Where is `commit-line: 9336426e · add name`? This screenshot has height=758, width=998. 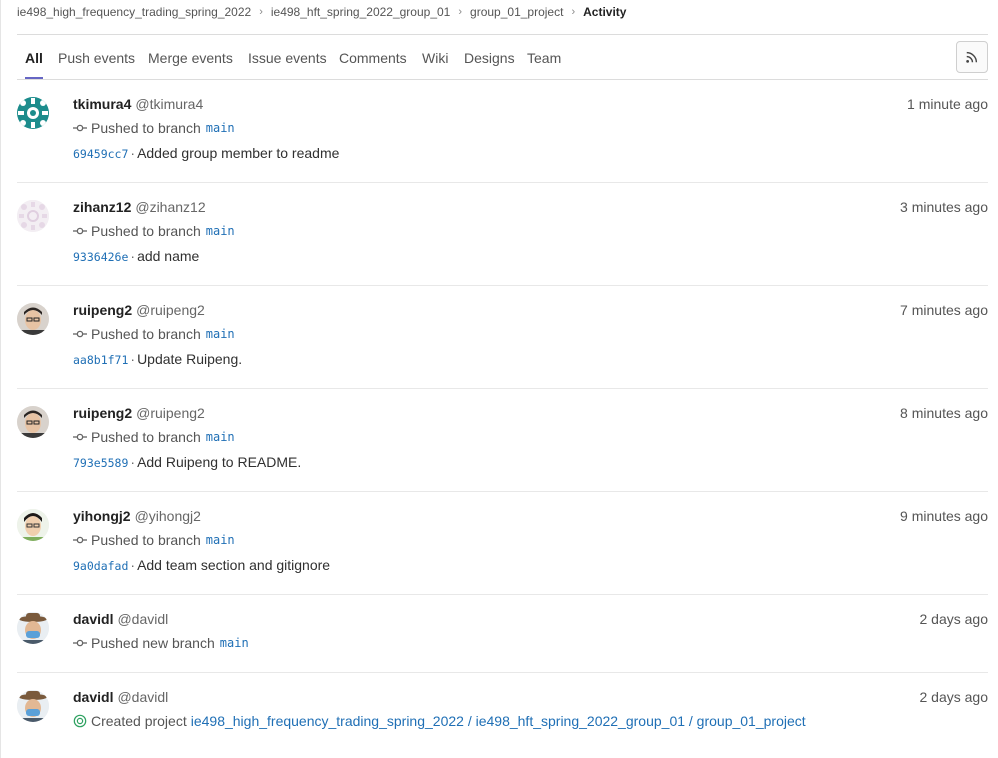 commit-line: 9336426e · add name is located at coordinates (136, 256).